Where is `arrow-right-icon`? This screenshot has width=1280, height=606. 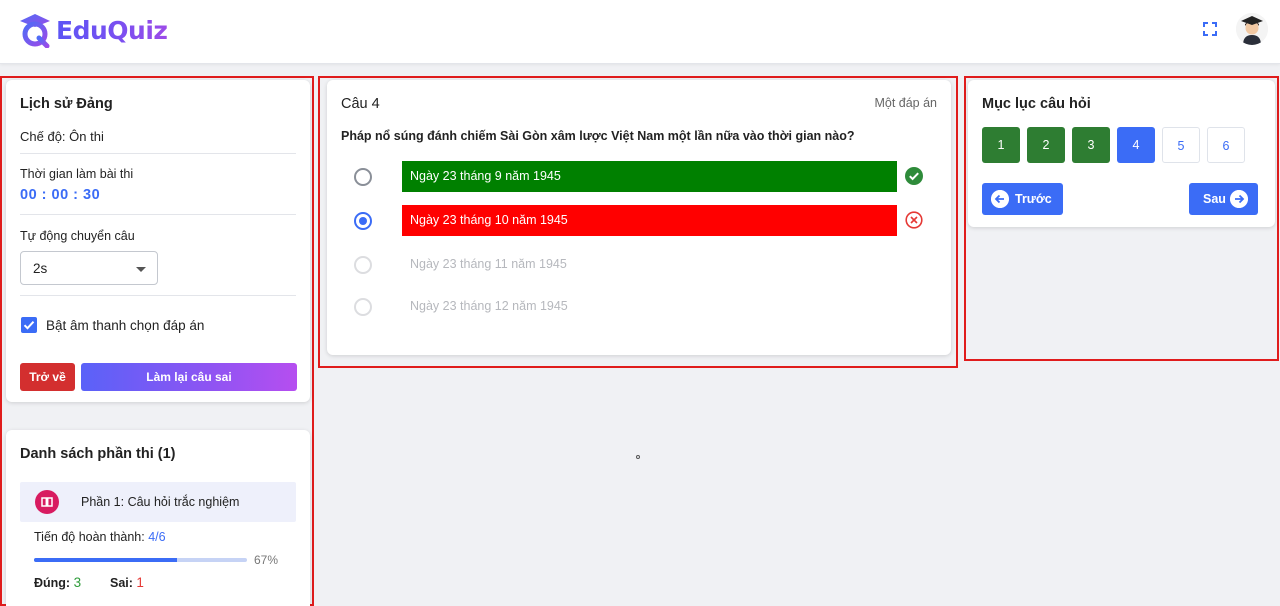
arrow-right-icon is located at coordinates (1239, 199).